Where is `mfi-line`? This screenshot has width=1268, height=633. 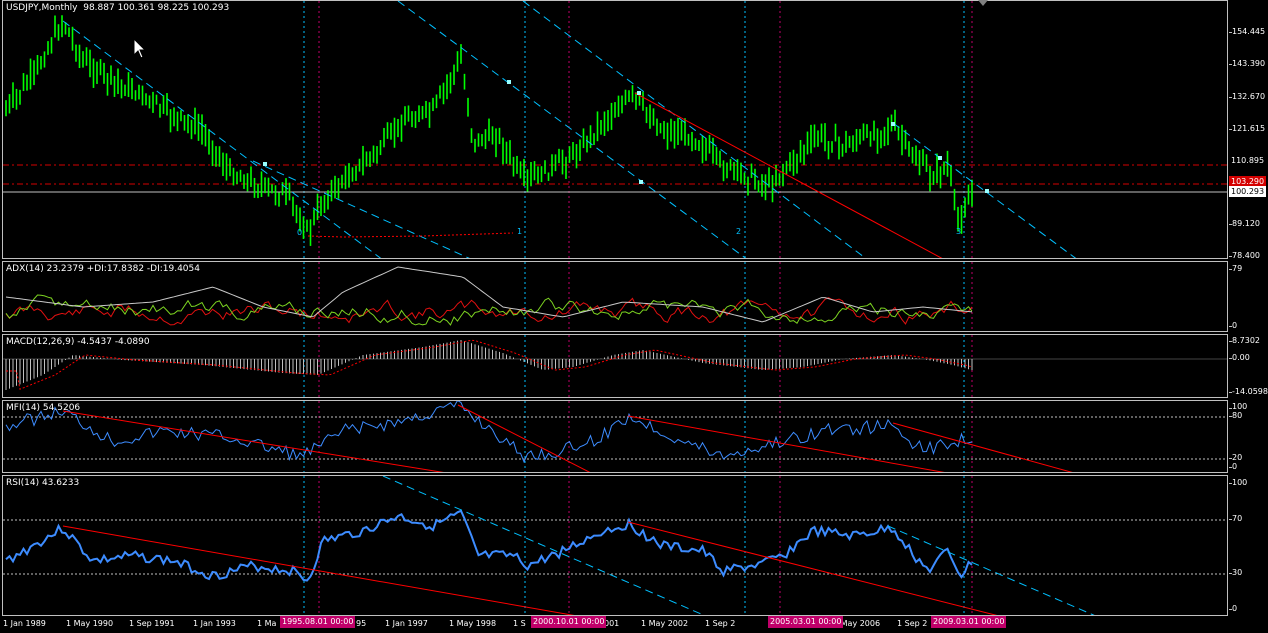 mfi-line is located at coordinates (489, 432).